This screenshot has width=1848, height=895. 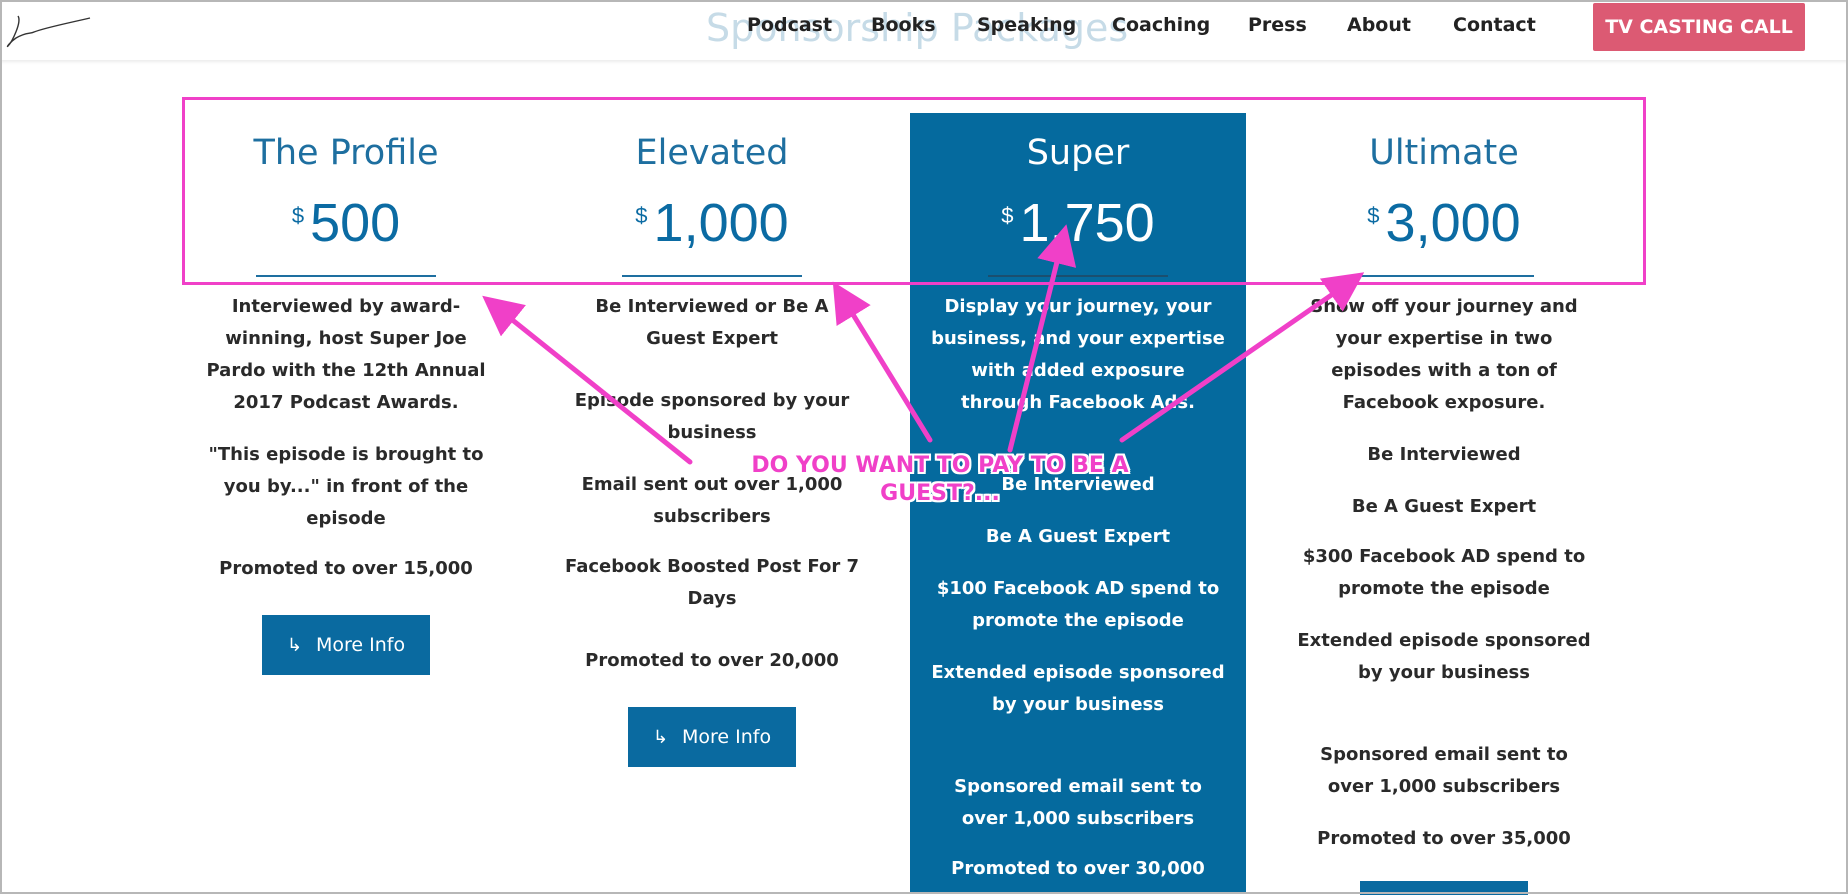 What do you see at coordinates (1444, 838) in the screenshot?
I see `feature-text: Promoted to over 35,000` at bounding box center [1444, 838].